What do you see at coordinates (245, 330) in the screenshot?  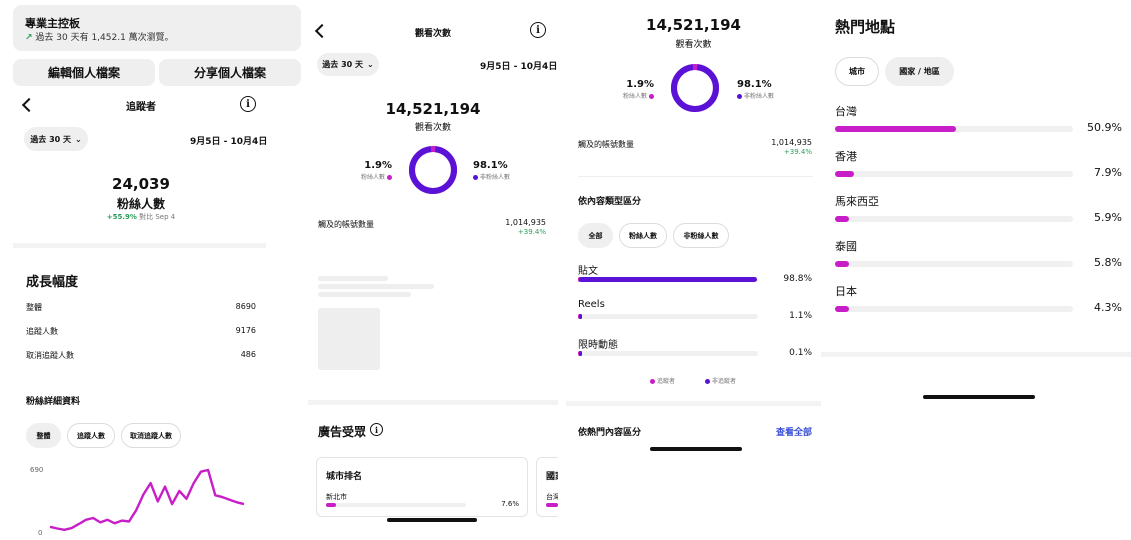 I see `growth-row-value: 9176` at bounding box center [245, 330].